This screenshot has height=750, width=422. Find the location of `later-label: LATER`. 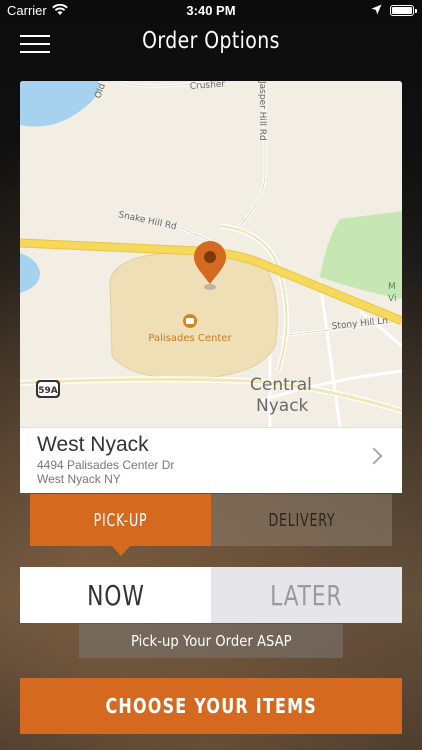

later-label: LATER is located at coordinates (306, 595).